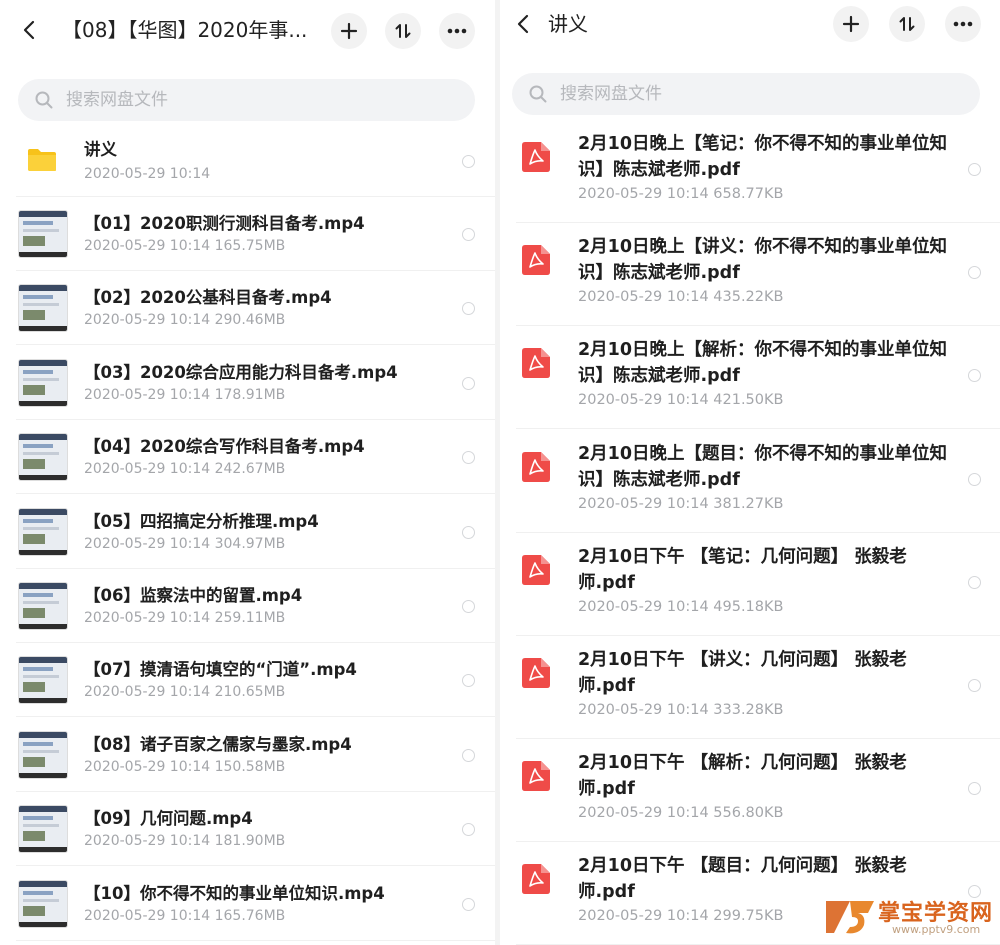 The height and width of the screenshot is (945, 1000). I want to click on sort-icon, so click(907, 24).